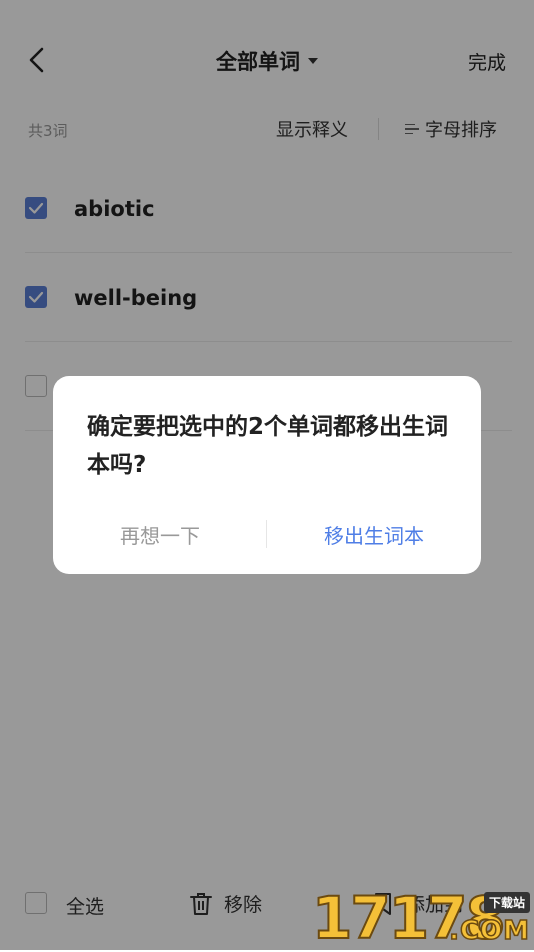 The height and width of the screenshot is (952, 534). Describe the element at coordinates (422, 918) in the screenshot. I see `site-watermark-logo: 17178 下载站 .COM` at that location.